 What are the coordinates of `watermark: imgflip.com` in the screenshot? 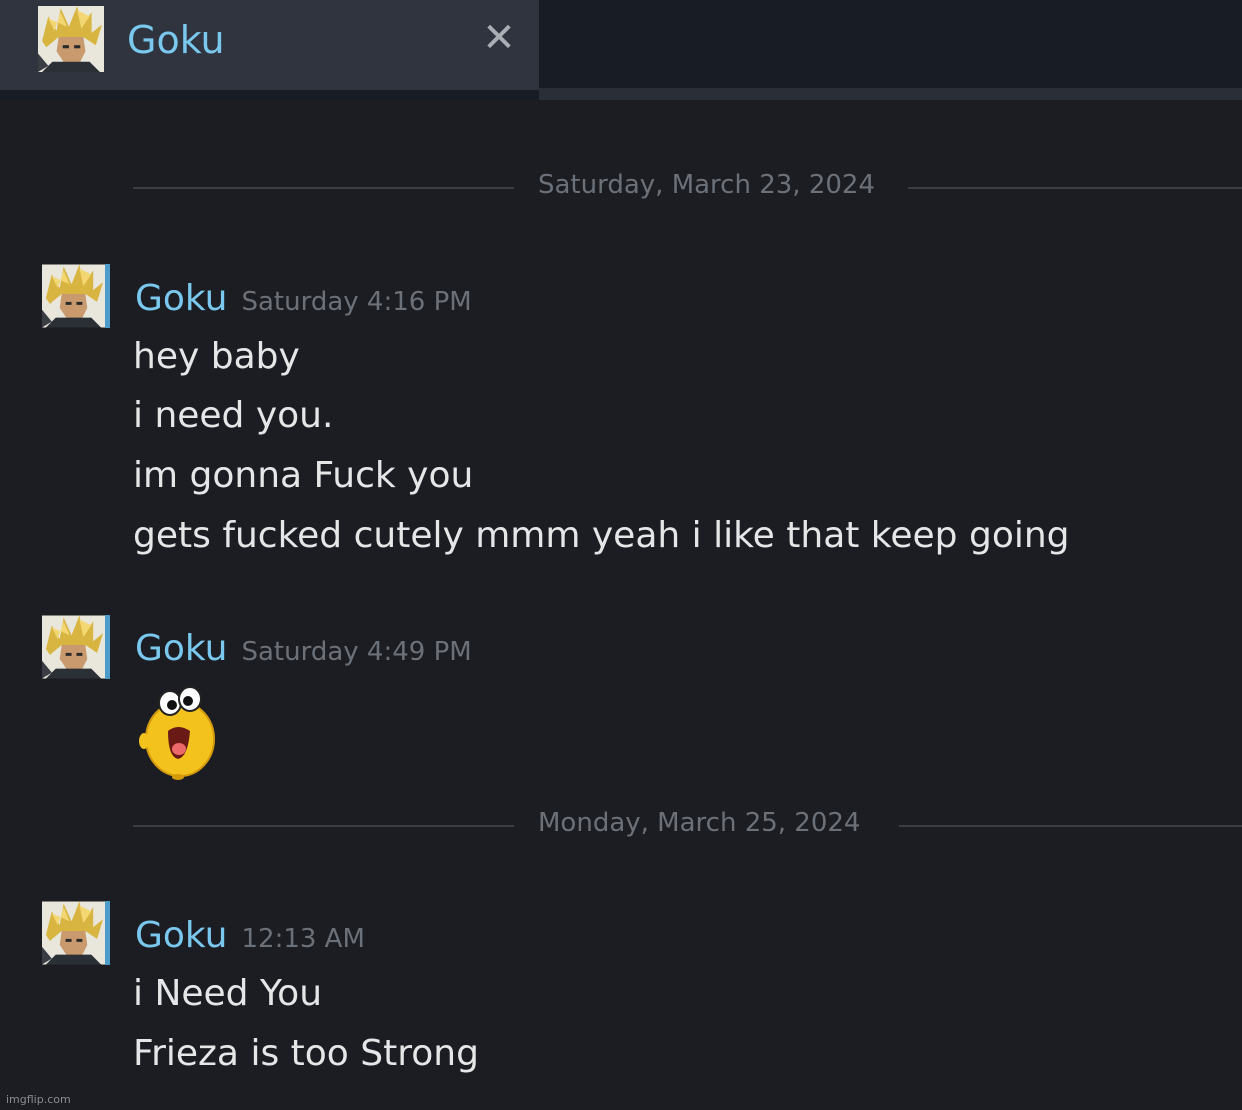 It's located at (38, 1099).